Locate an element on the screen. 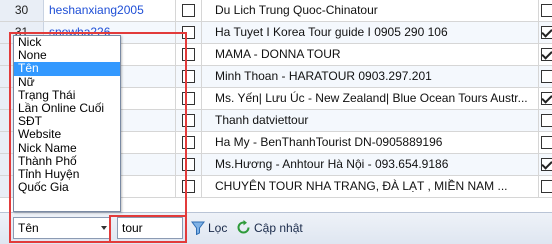 The width and height of the screenshot is (552, 244). filter-button-label: Lọc is located at coordinates (218, 228).